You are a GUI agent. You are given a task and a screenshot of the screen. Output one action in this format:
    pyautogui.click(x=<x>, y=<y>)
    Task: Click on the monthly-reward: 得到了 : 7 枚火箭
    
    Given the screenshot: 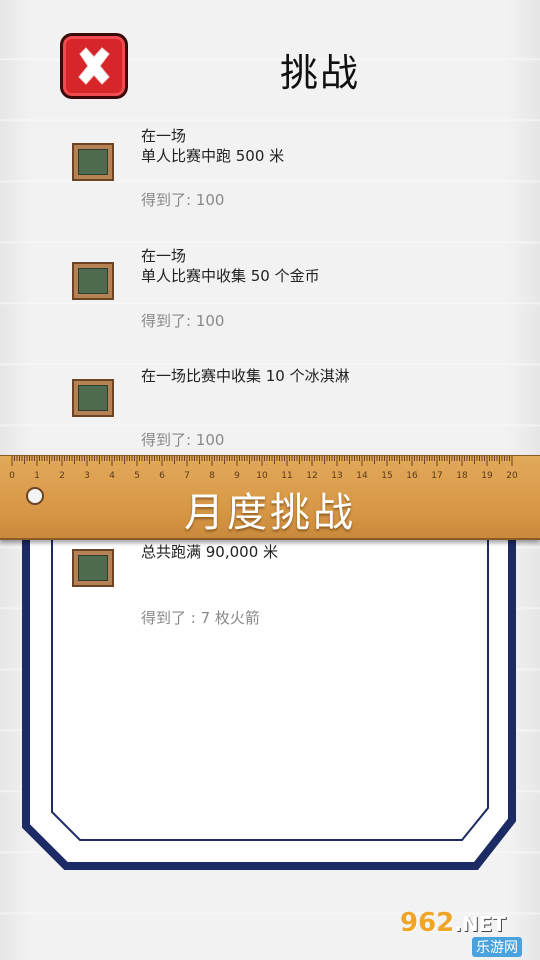 What is the action you would take?
    pyautogui.click(x=200, y=618)
    